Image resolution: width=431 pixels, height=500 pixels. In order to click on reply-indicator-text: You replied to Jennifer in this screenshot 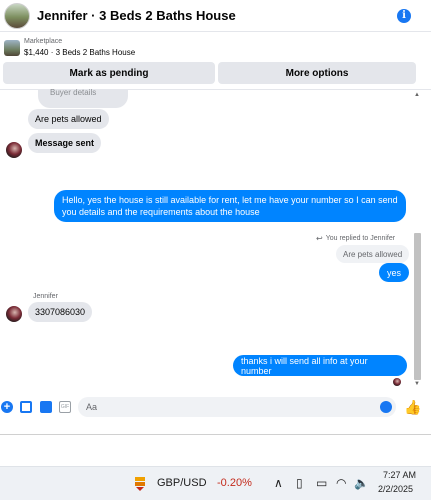, I will do `click(360, 238)`.